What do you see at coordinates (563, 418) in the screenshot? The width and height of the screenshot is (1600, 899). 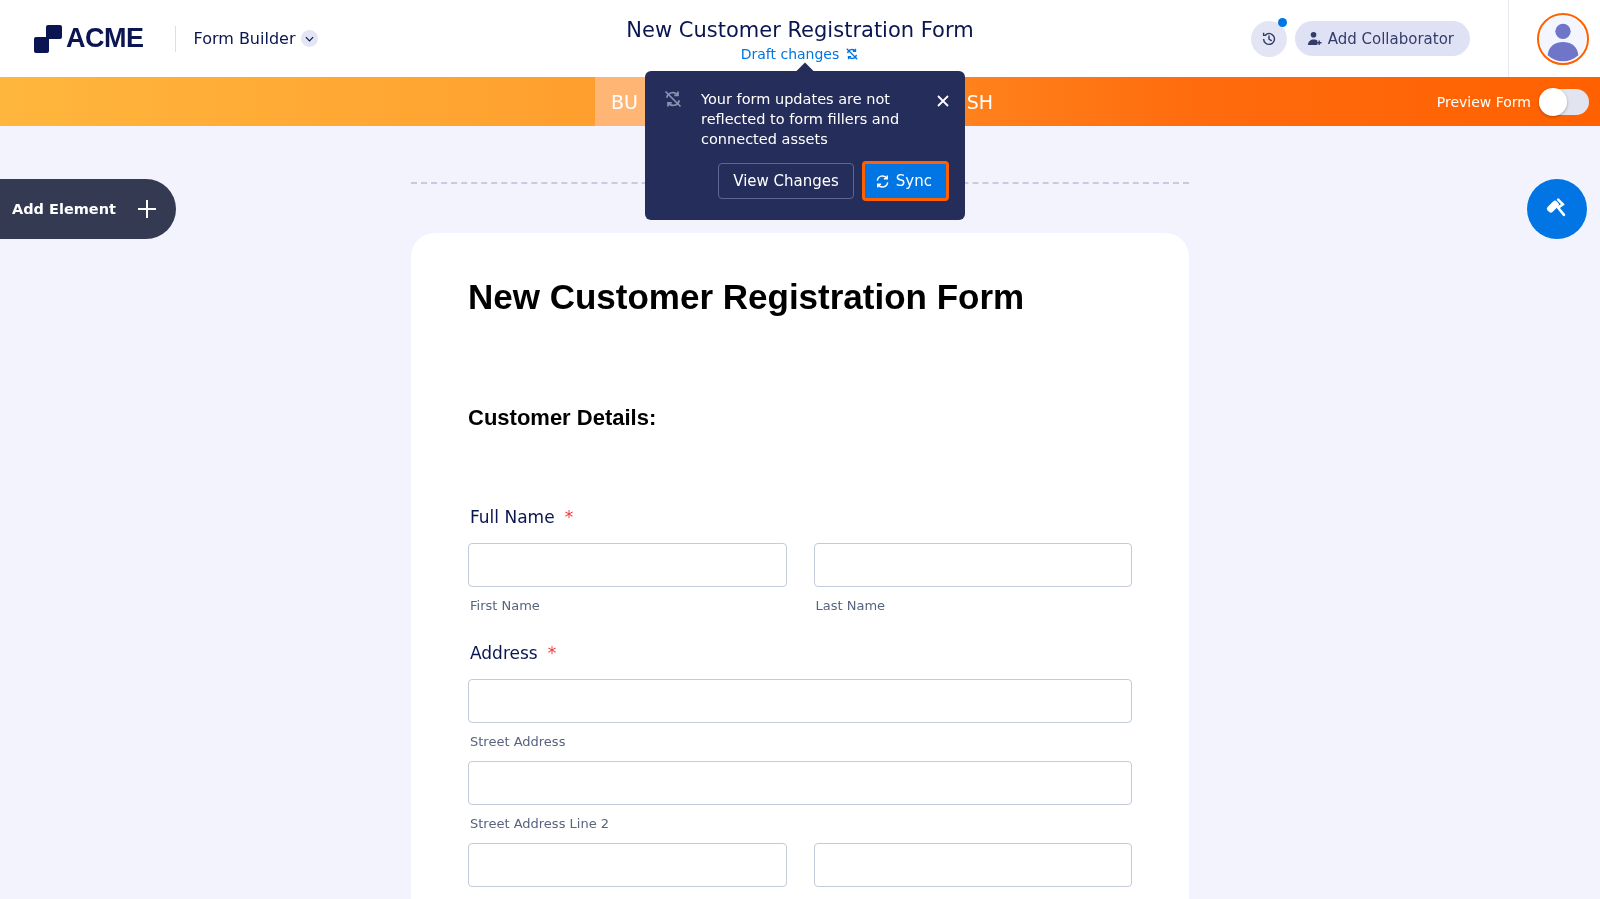 I see `section-heading: Customer Details:` at bounding box center [563, 418].